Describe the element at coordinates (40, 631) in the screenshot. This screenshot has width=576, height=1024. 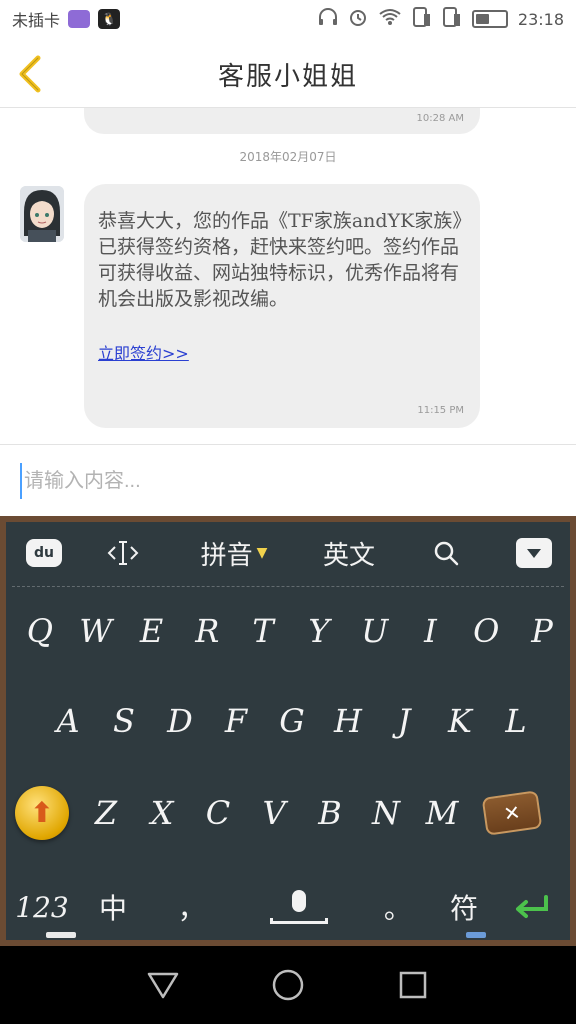
I see `key-q: Q` at that location.